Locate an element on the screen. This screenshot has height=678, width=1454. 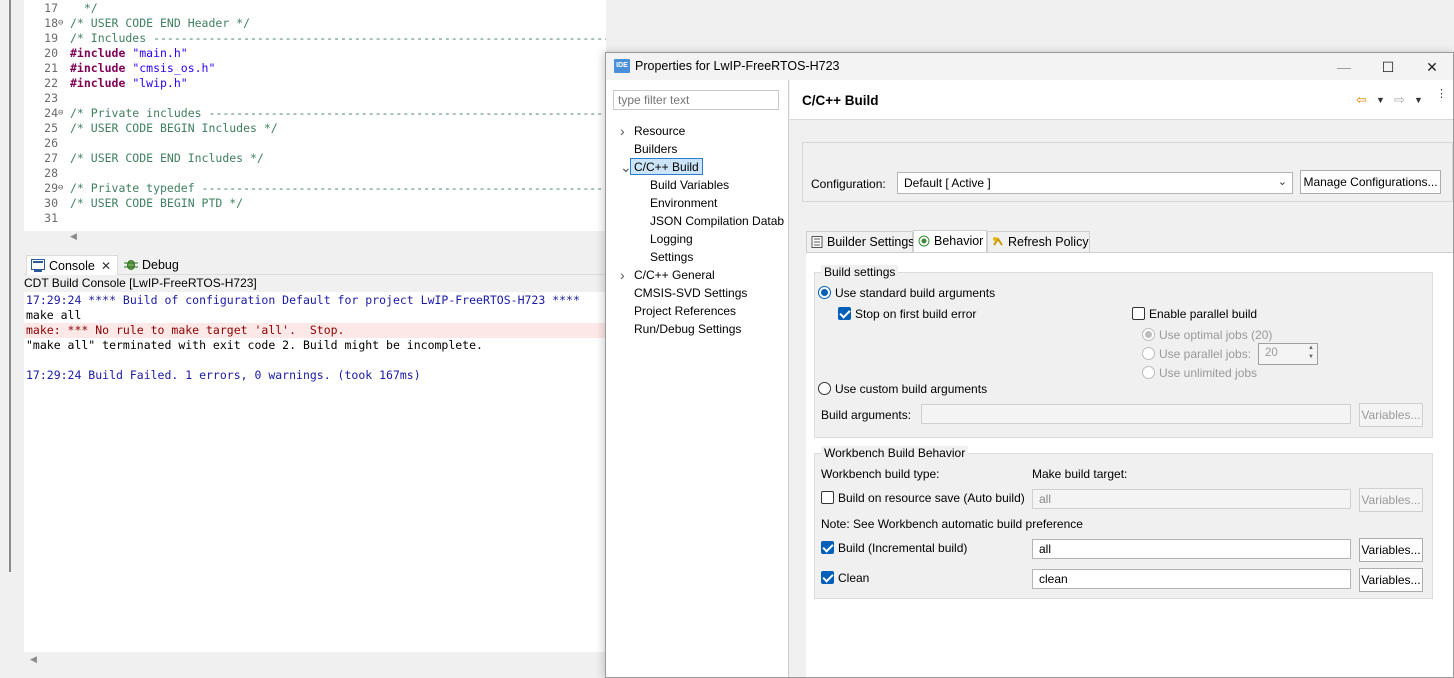
incremental-build-target-field: all is located at coordinates (1191, 549).